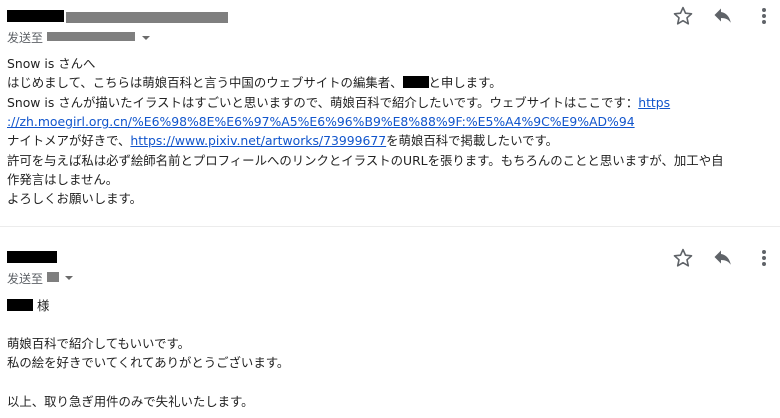  I want to click on recipient-prefix-2: 发送至, so click(25, 279).